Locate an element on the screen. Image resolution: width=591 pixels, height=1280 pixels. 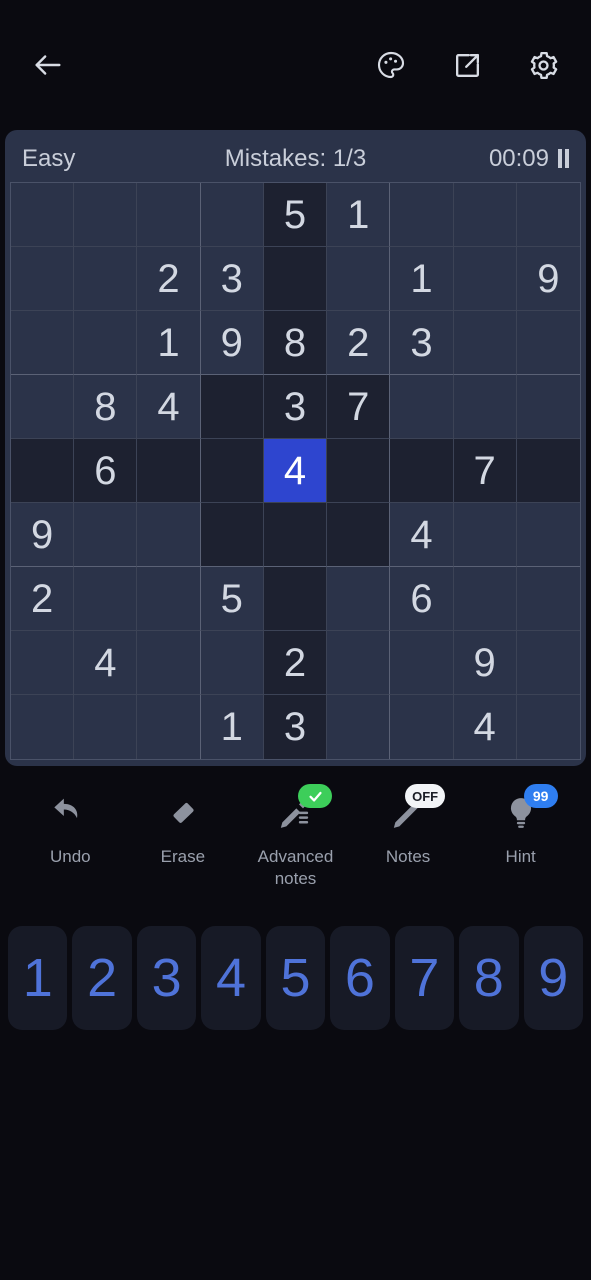
cell-r2-c6 is located at coordinates (359, 279).